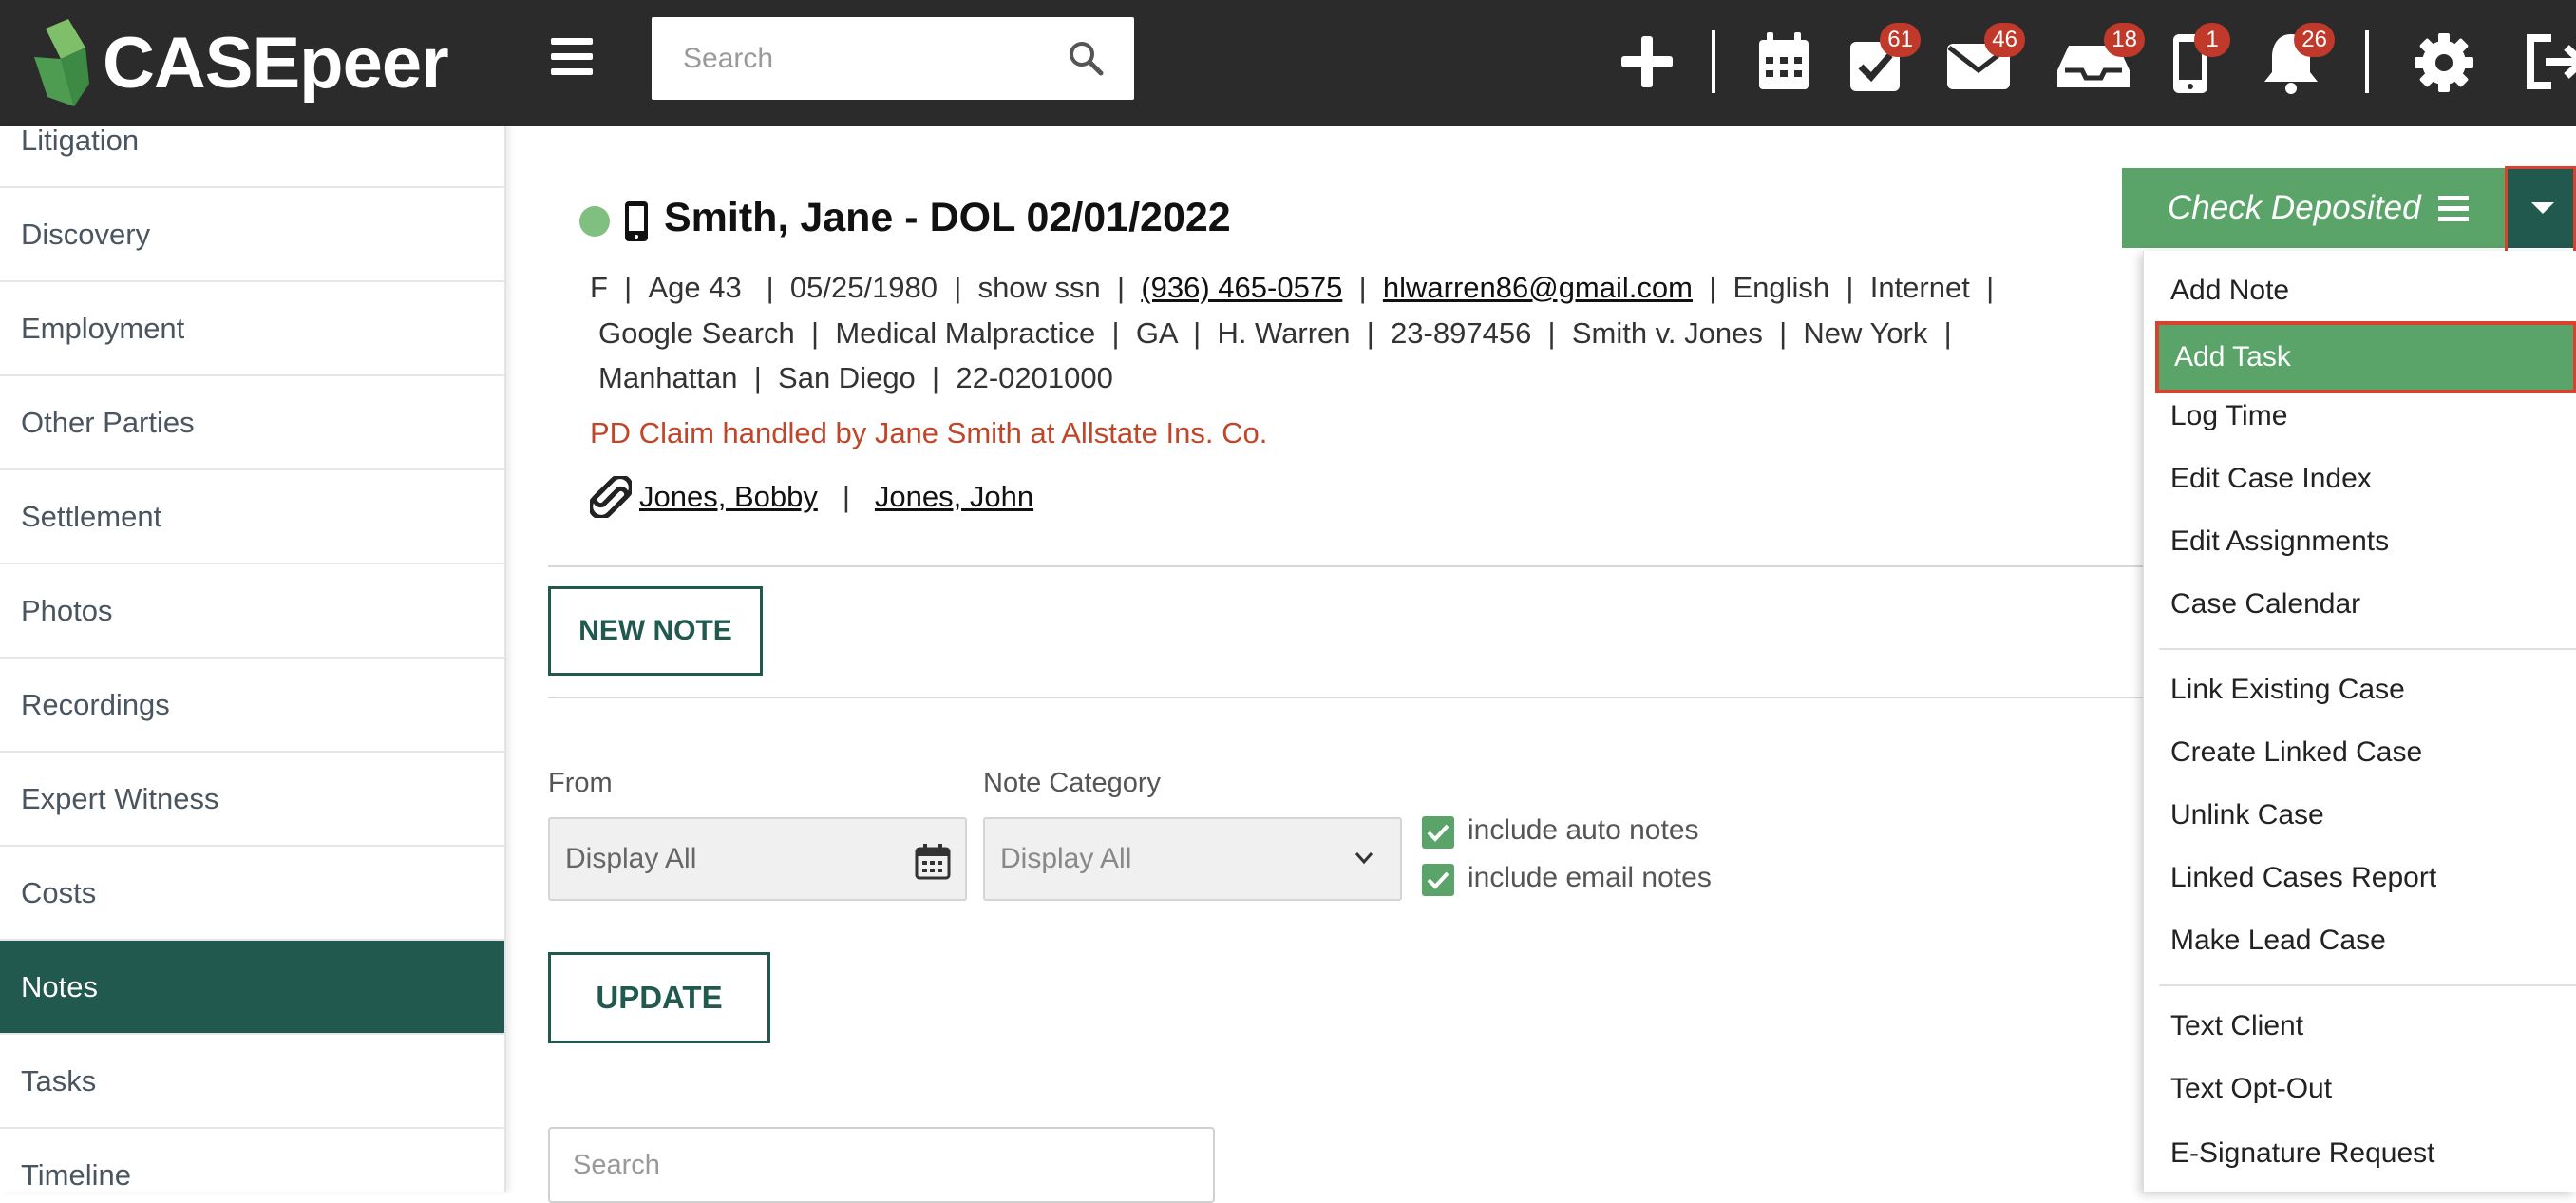 The image size is (2576, 1203). Describe the element at coordinates (1647, 62) in the screenshot. I see `add-icon` at that location.